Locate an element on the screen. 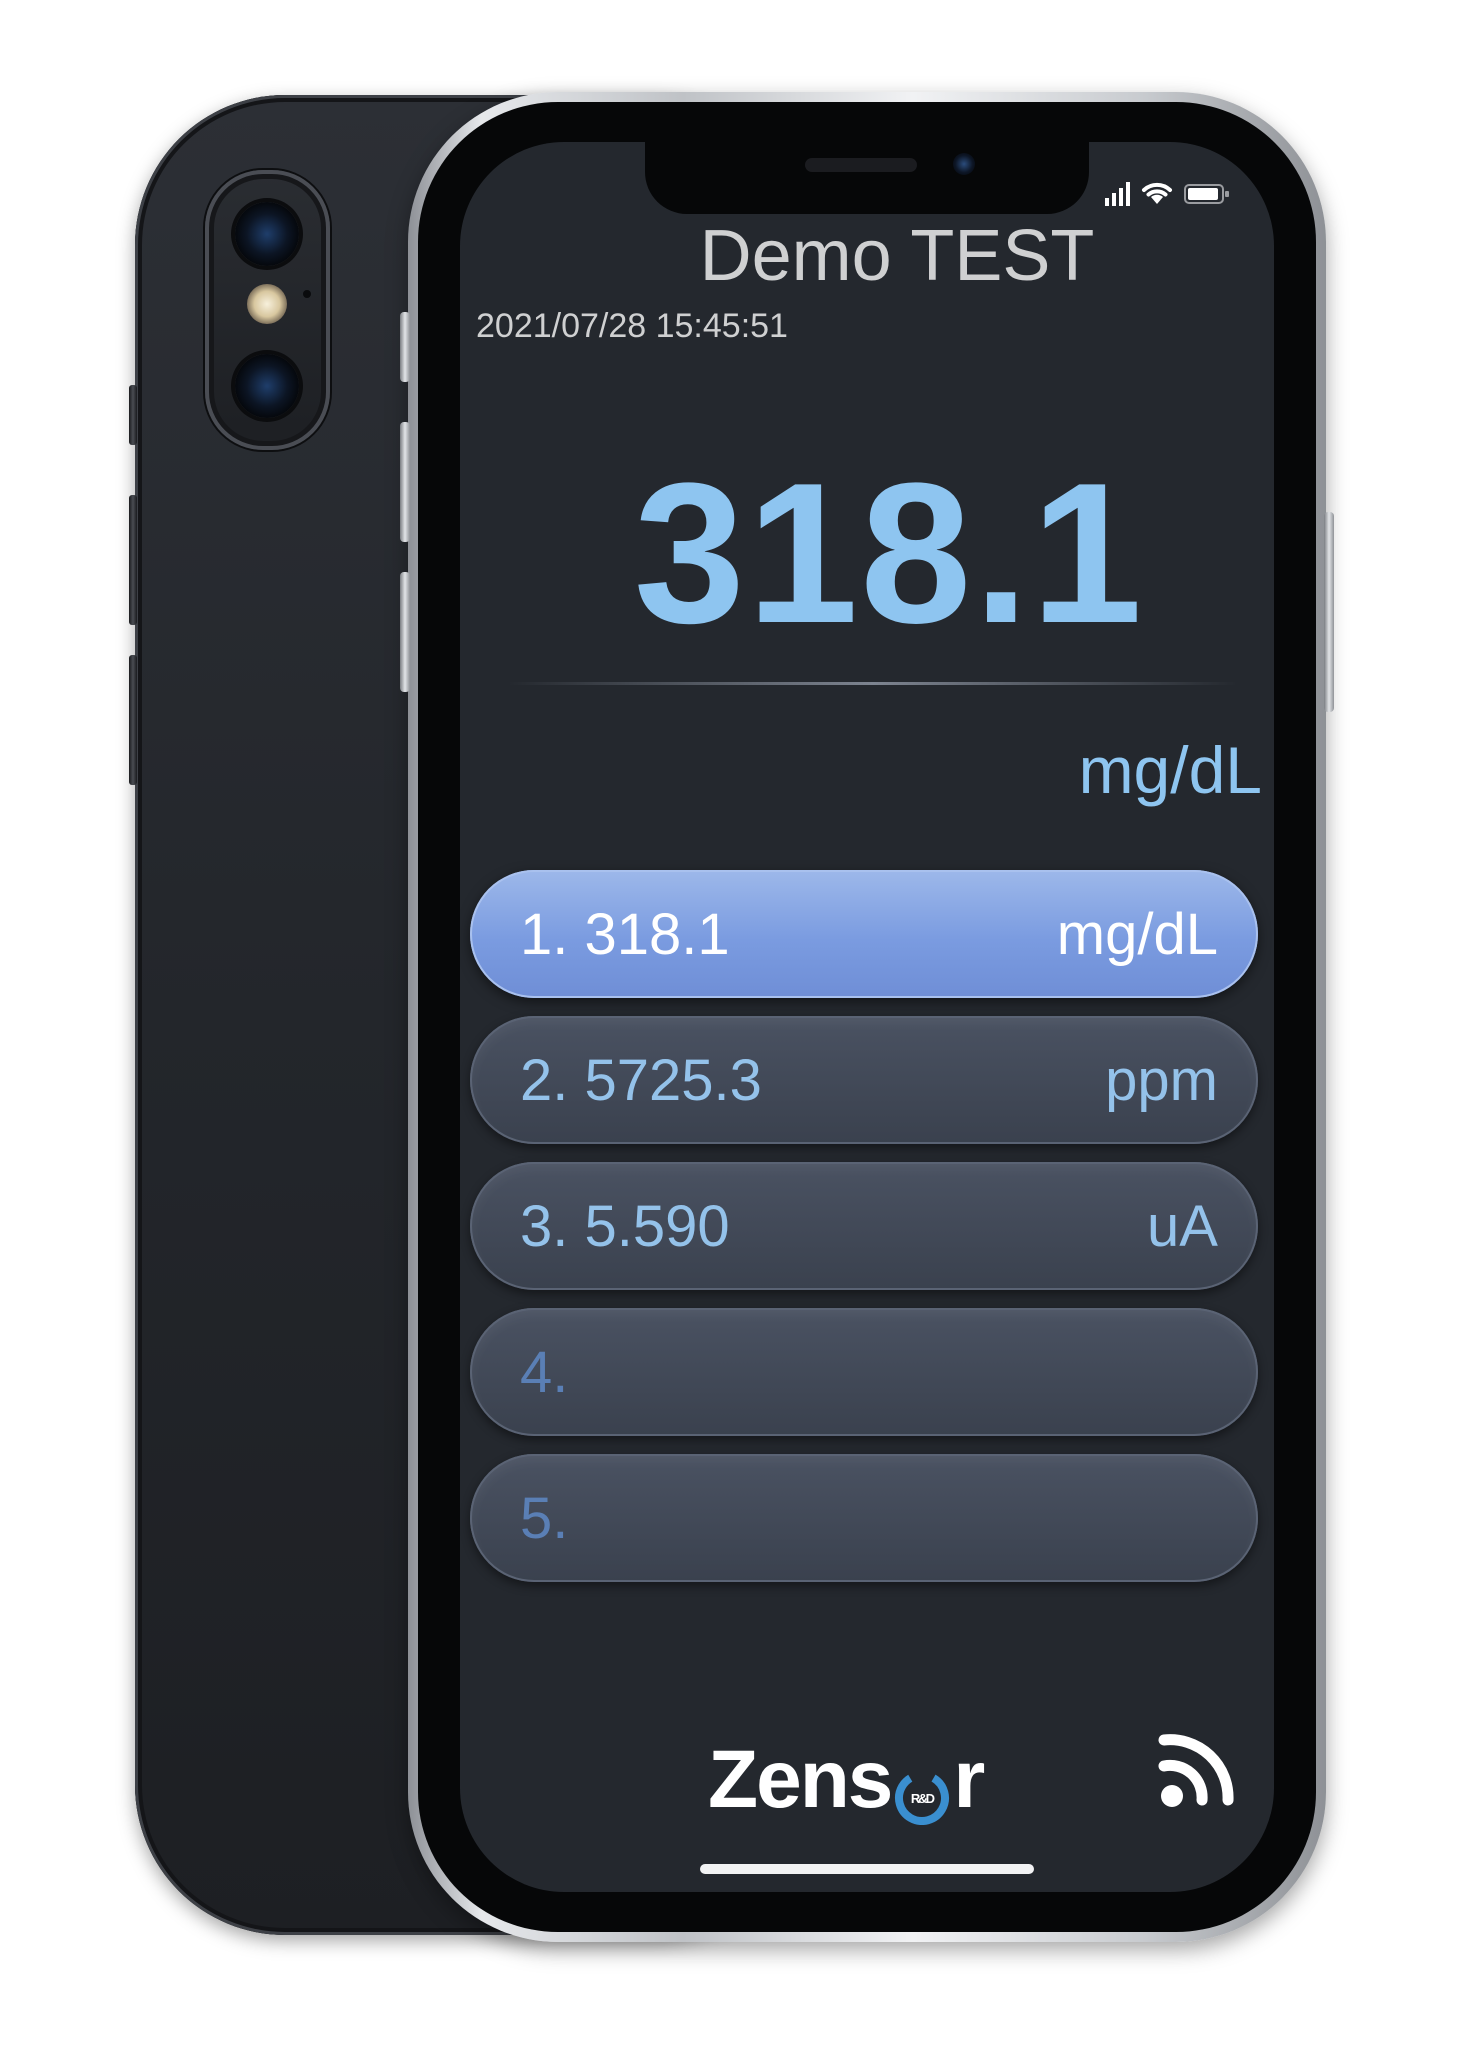 This screenshot has width=1466, height=2048. main-reading-unit: mg/dL is located at coordinates (1170, 770).